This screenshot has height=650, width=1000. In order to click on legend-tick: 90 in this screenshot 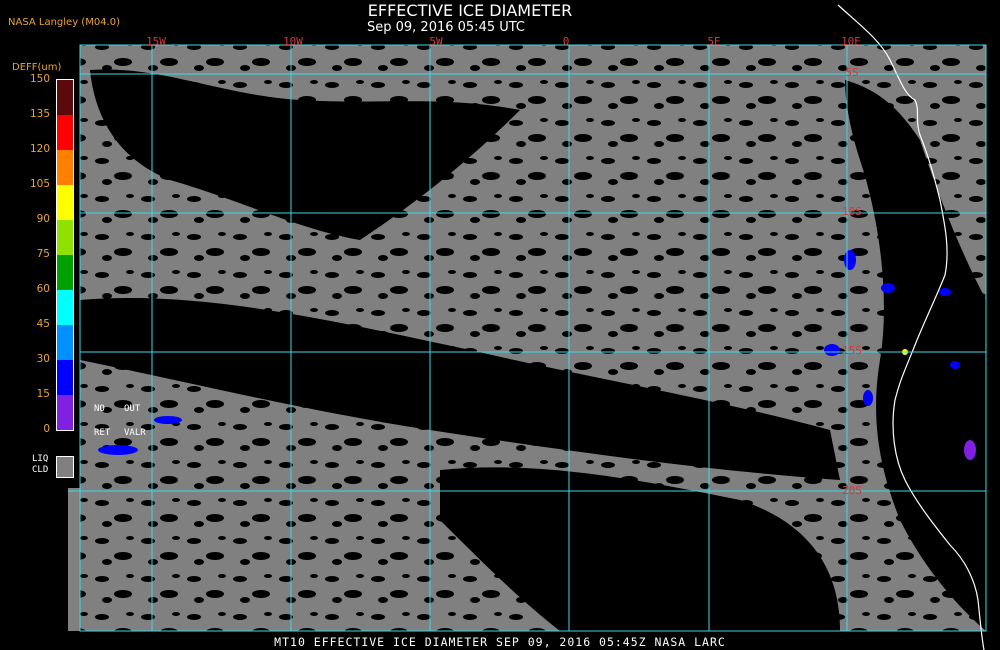, I will do `click(43, 219)`.